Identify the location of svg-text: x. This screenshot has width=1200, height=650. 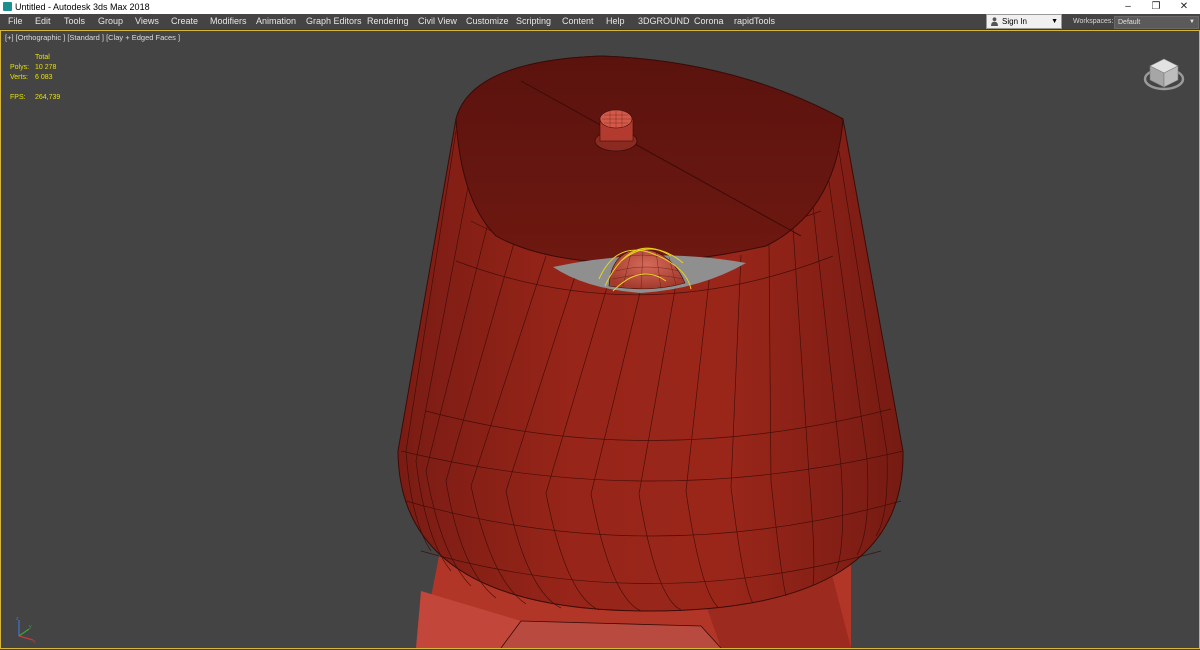
(34, 641).